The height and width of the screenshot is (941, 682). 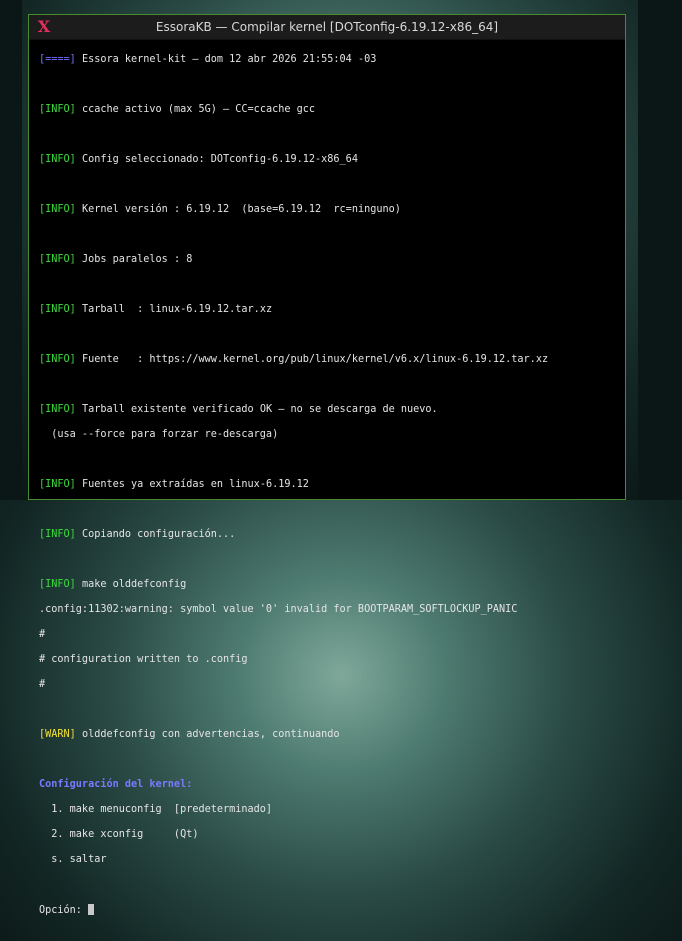 What do you see at coordinates (119, 834) in the screenshot?
I see `option-xconfig: 2. make xconfig (Qt)` at bounding box center [119, 834].